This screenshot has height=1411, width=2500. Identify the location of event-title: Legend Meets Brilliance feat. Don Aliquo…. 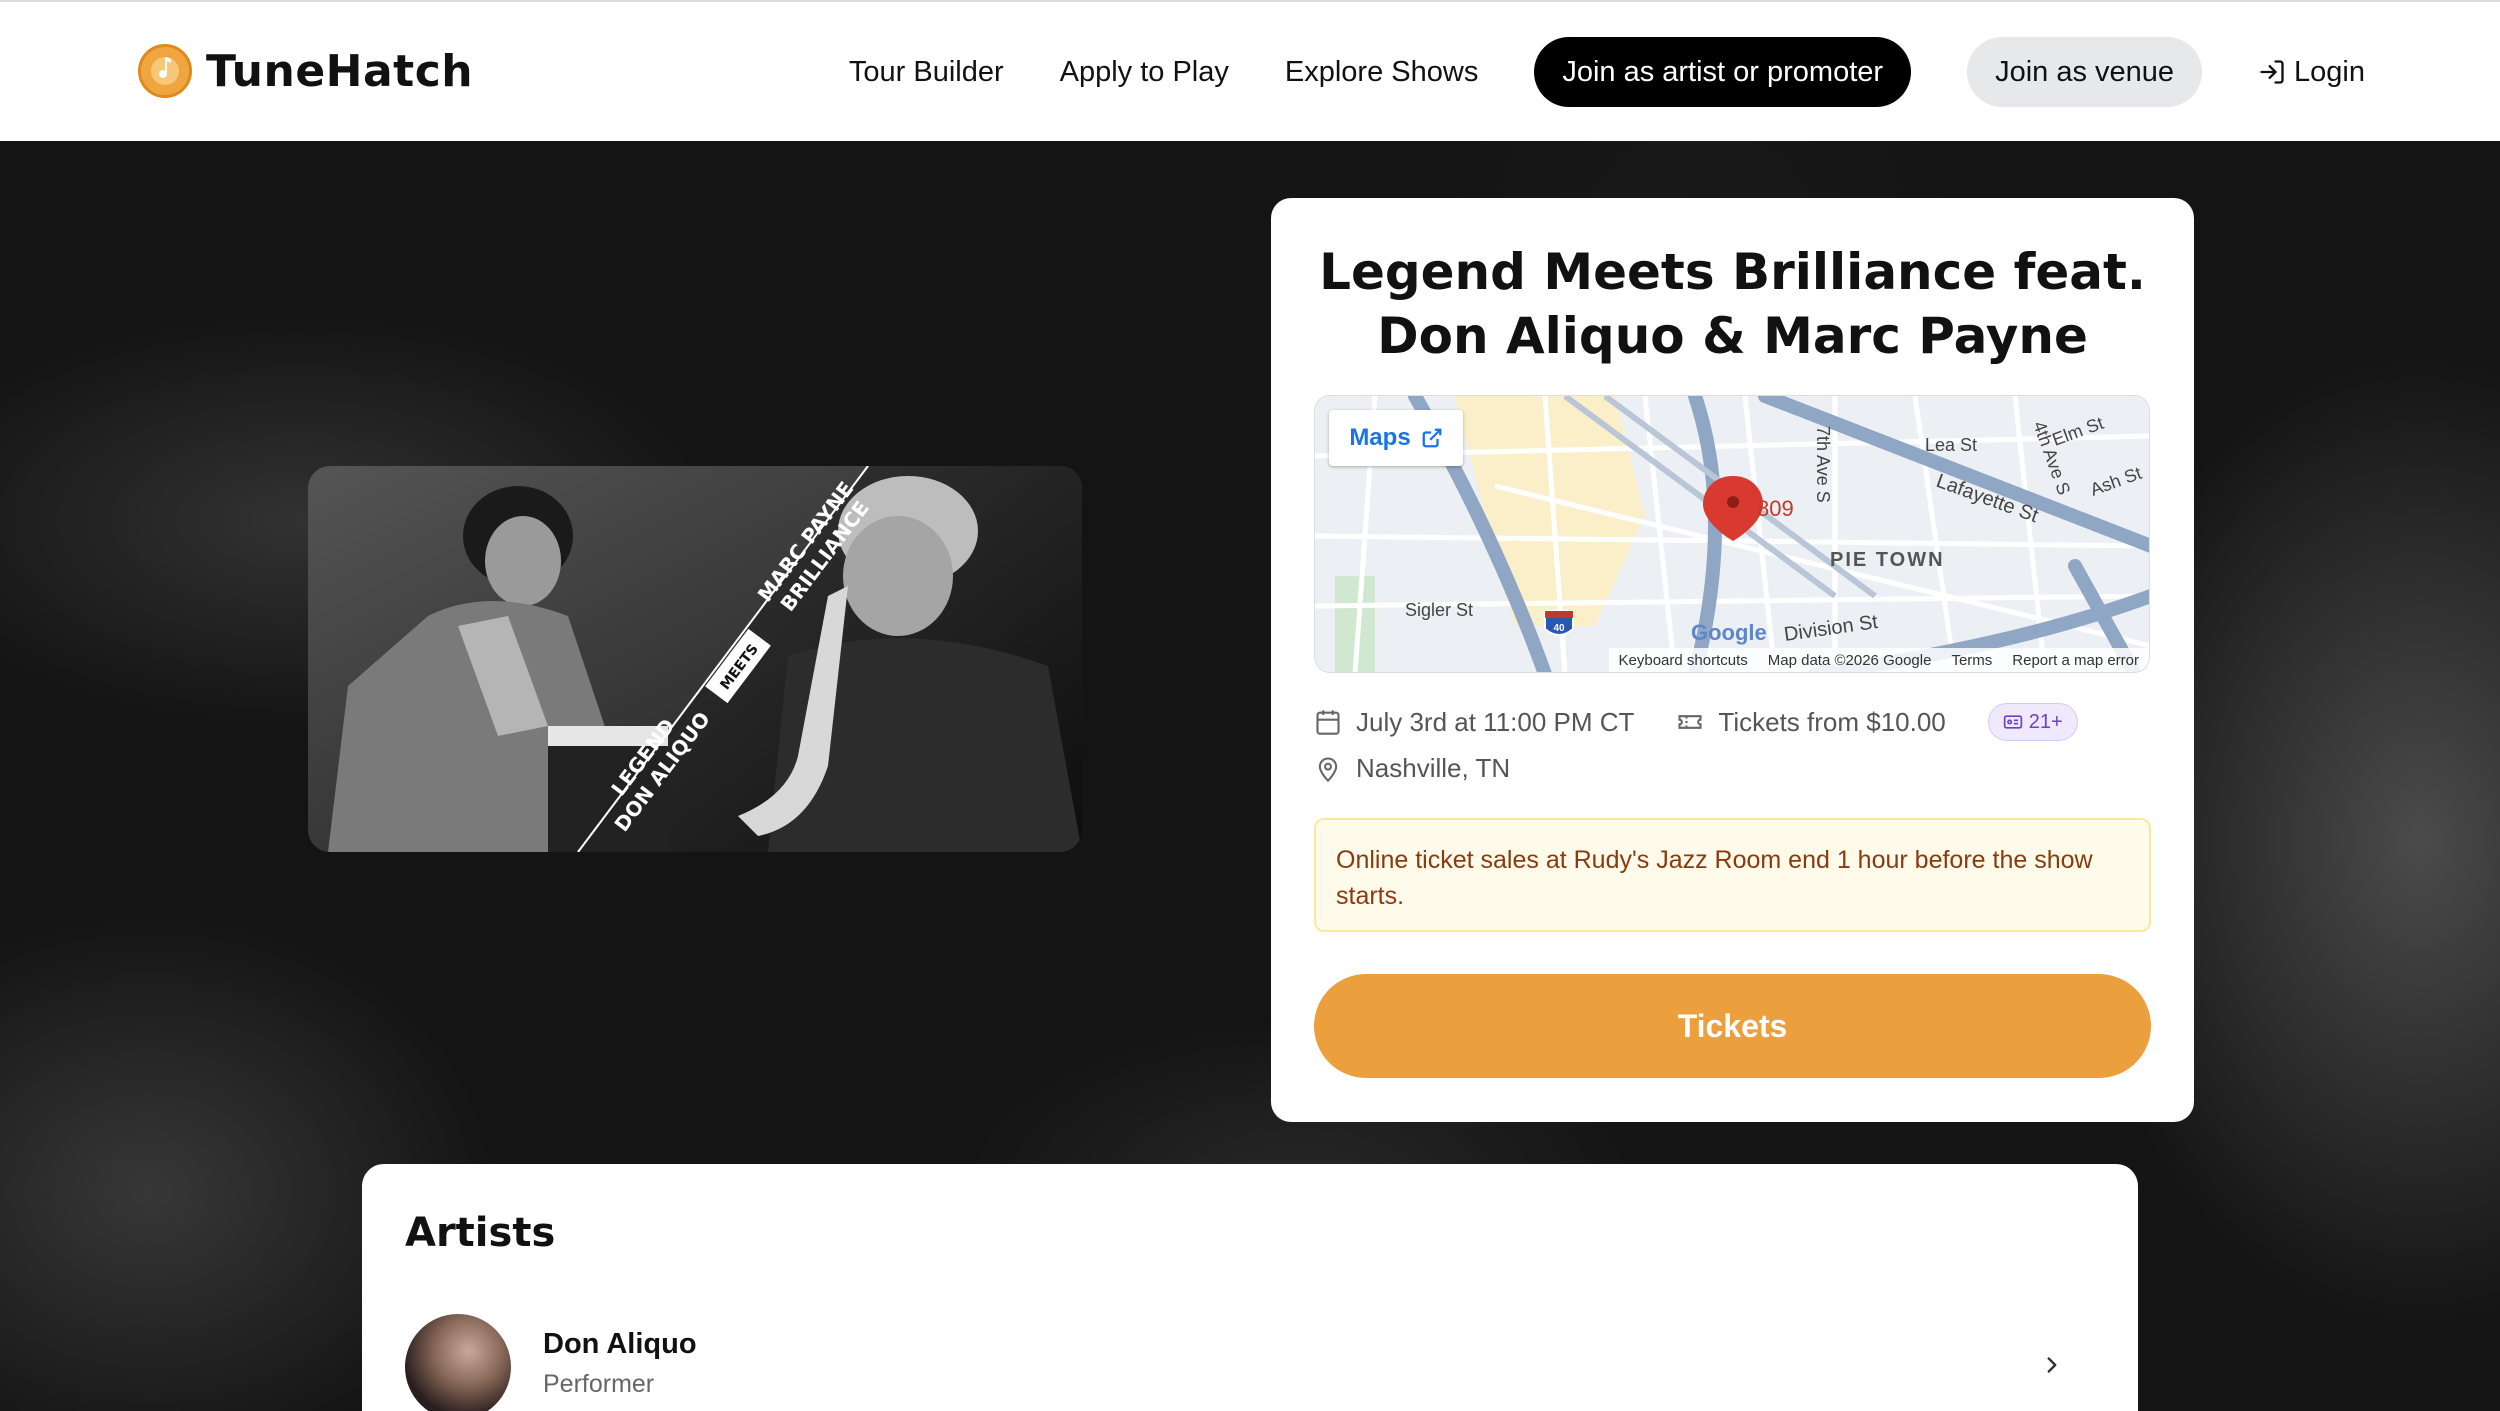
(1732, 304).